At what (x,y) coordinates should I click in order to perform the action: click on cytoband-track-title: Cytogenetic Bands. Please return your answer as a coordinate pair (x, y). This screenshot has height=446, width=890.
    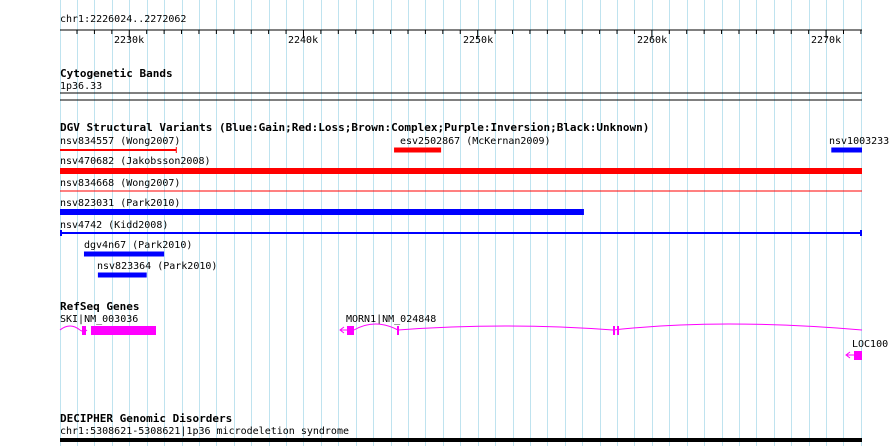
    Looking at the image, I should click on (116, 73).